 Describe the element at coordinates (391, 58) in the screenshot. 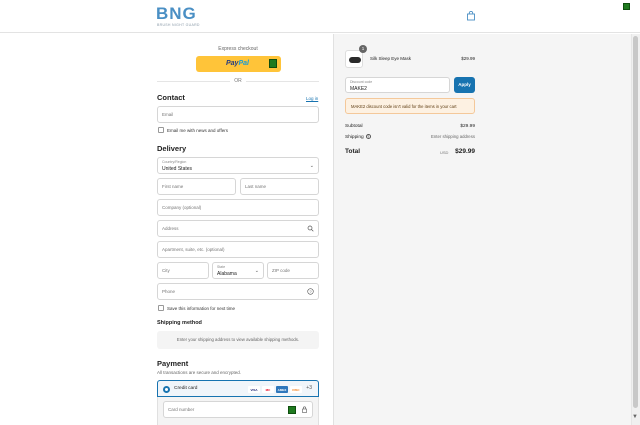

I see `product-name: Silk Sleep Eye Mask` at that location.